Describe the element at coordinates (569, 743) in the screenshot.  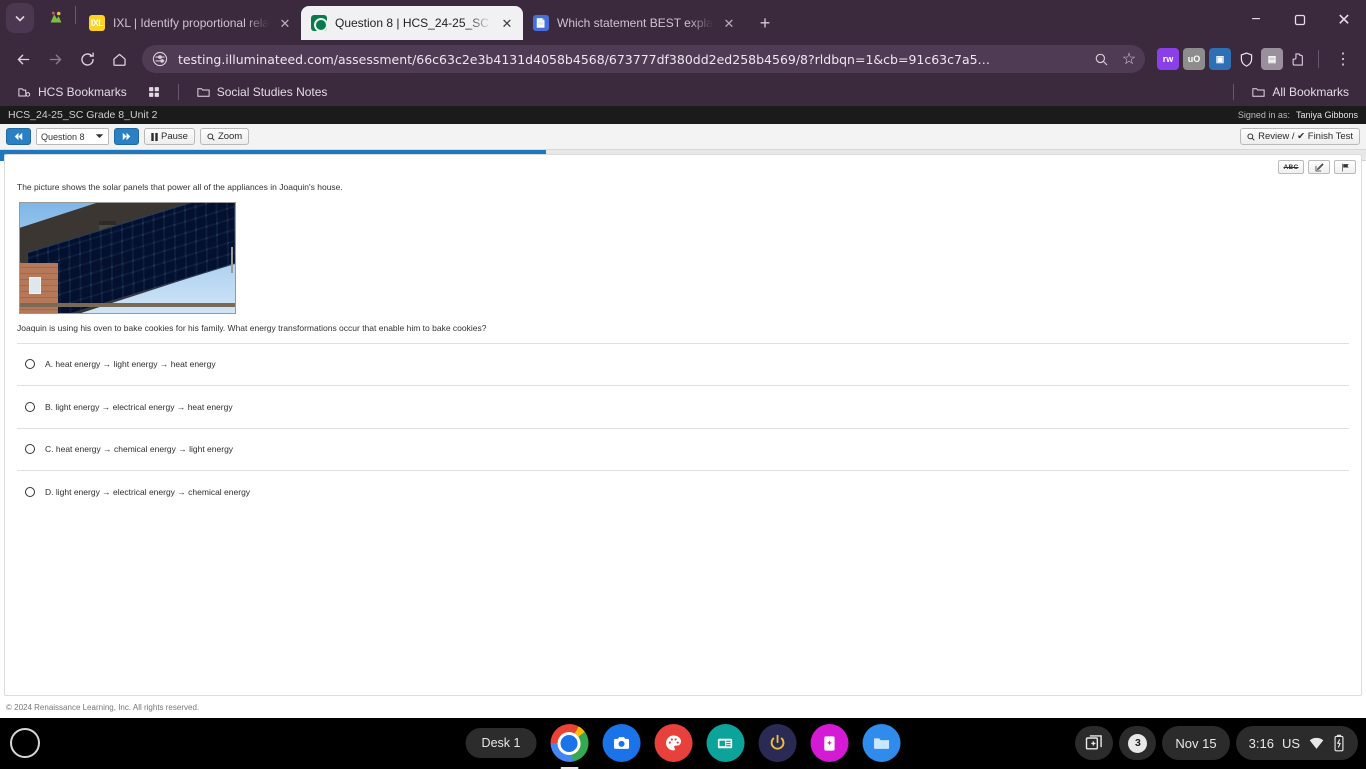
I see `chrome-app` at that location.